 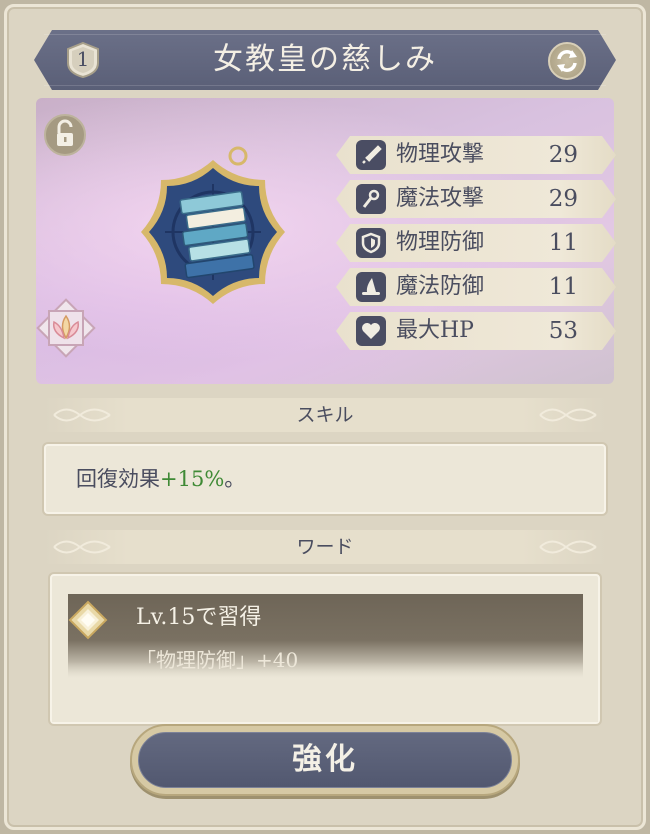 I want to click on skill-description: 回復効果+15%。, so click(x=160, y=479).